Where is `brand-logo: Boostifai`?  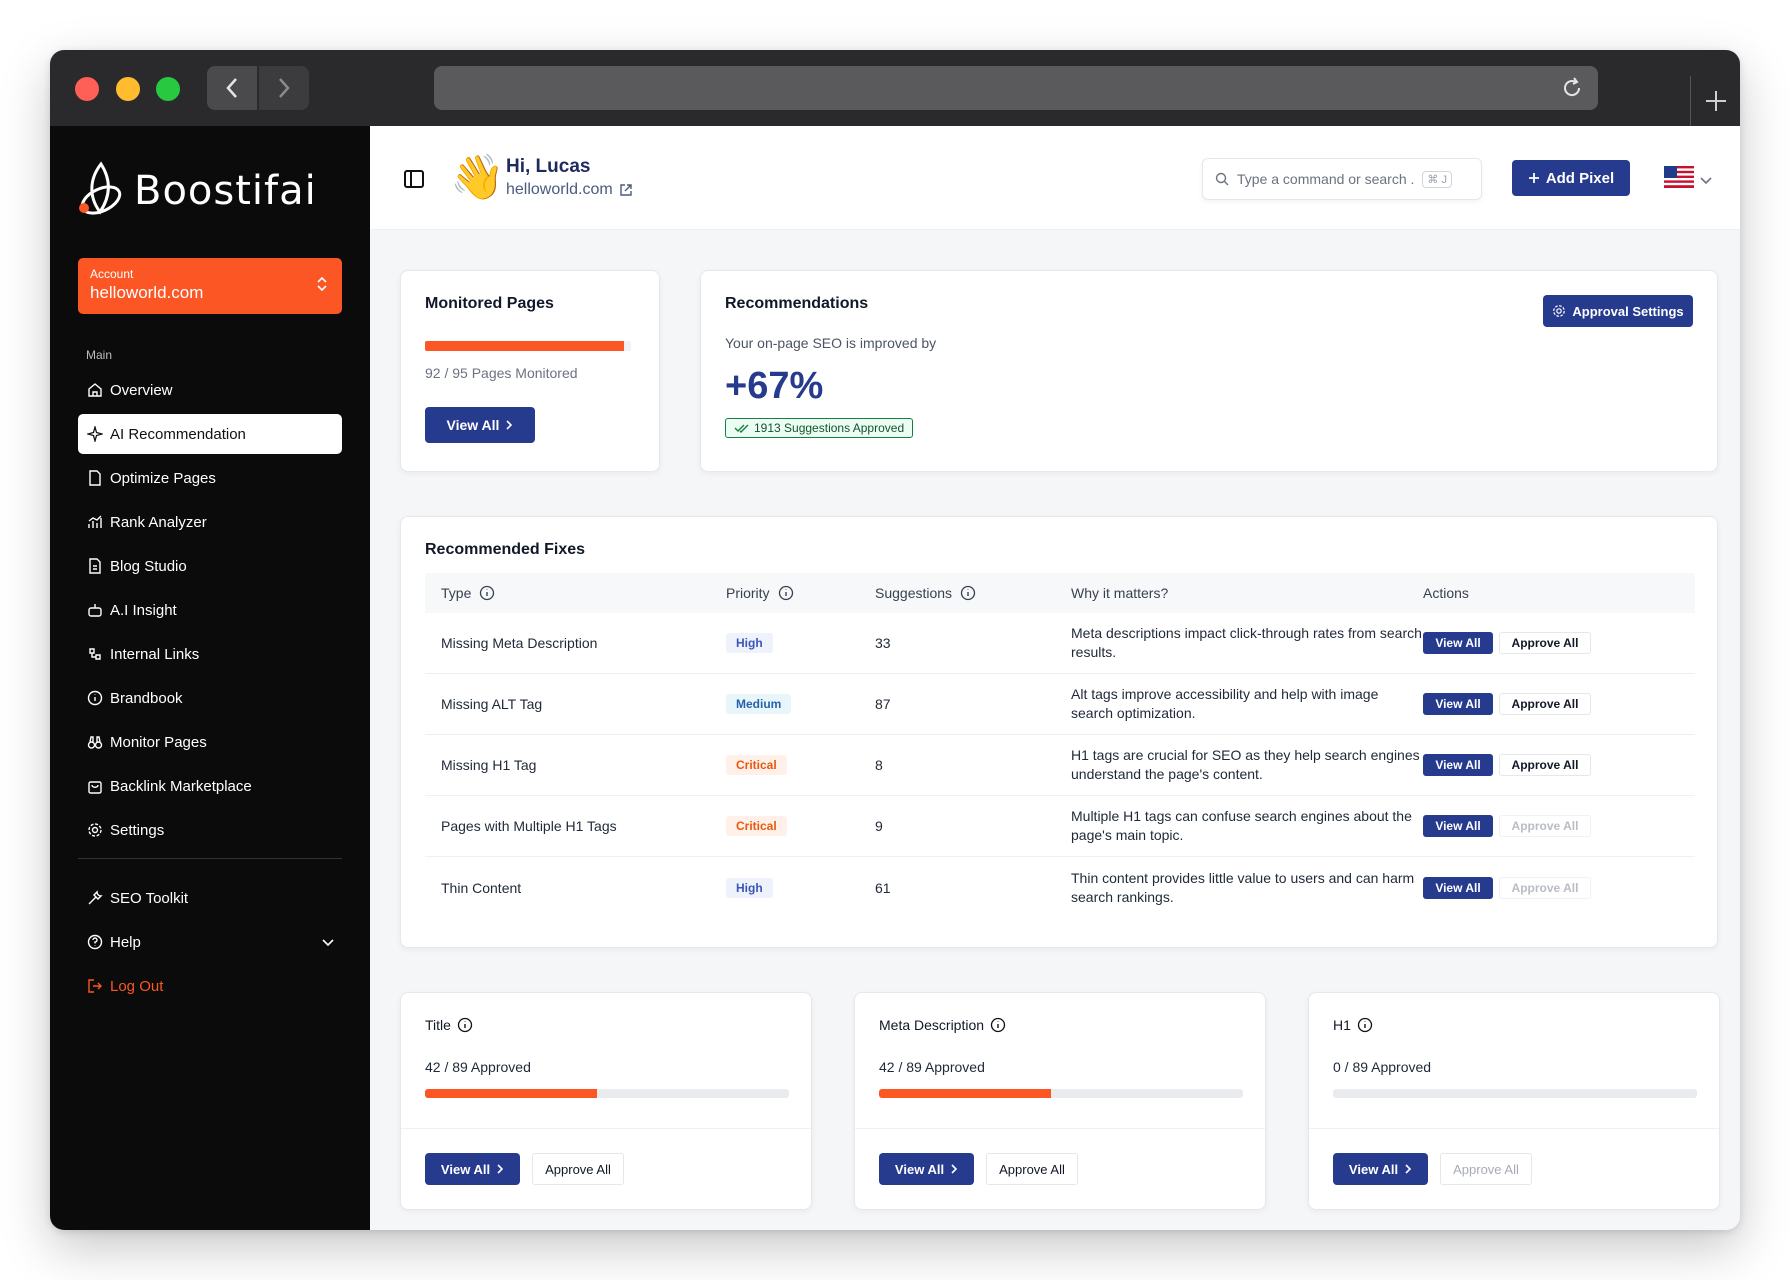 brand-logo: Boostifai is located at coordinates (196, 191).